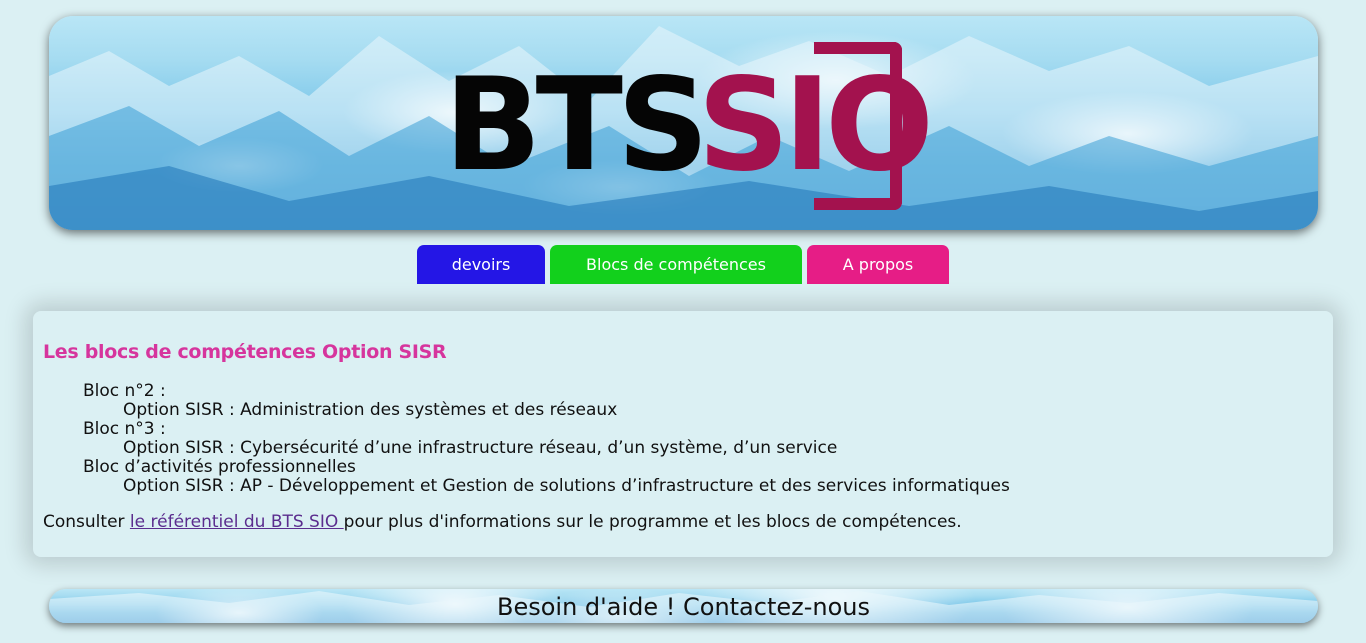  Describe the element at coordinates (481, 264) in the screenshot. I see `nav-devoirs-button: devoirs` at that location.